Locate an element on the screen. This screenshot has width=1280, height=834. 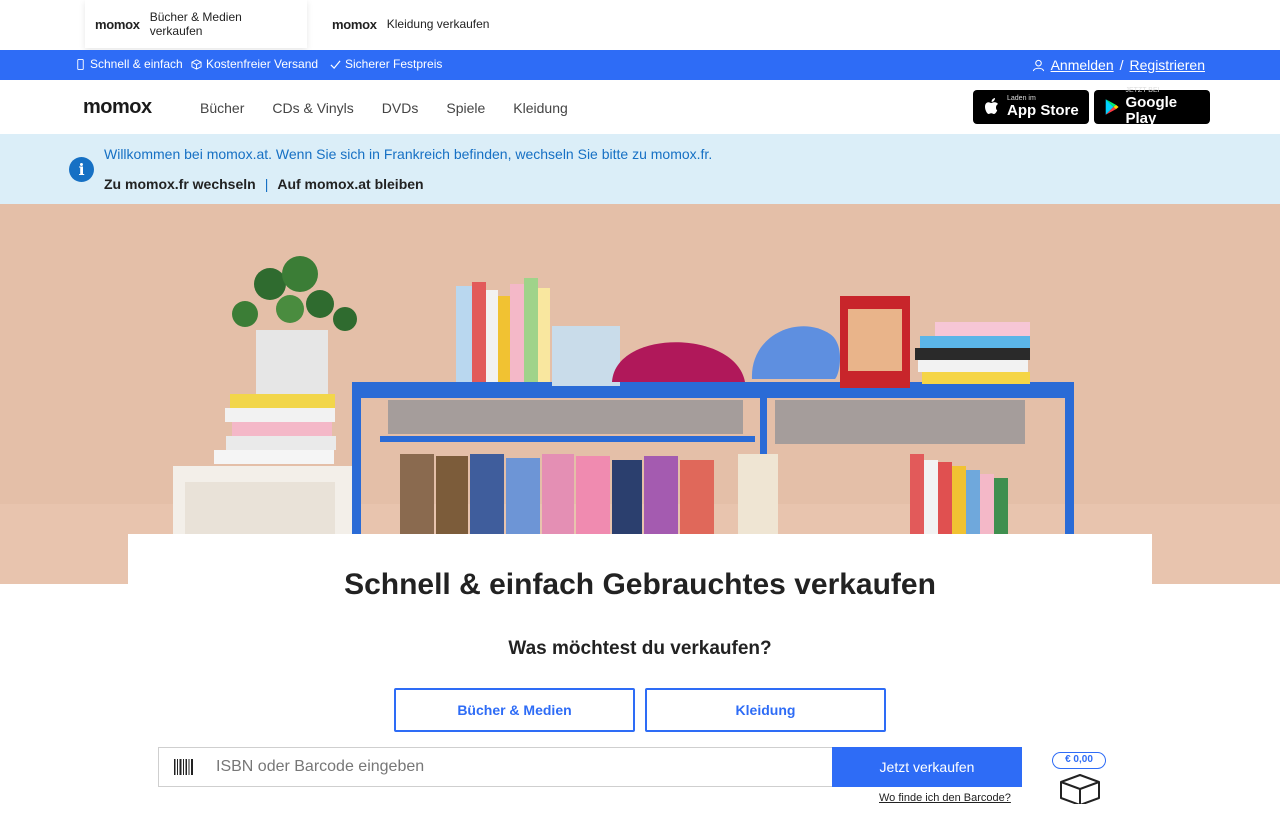
tab-books-media: momox Bücher & Medien verkaufen is located at coordinates (196, 24).